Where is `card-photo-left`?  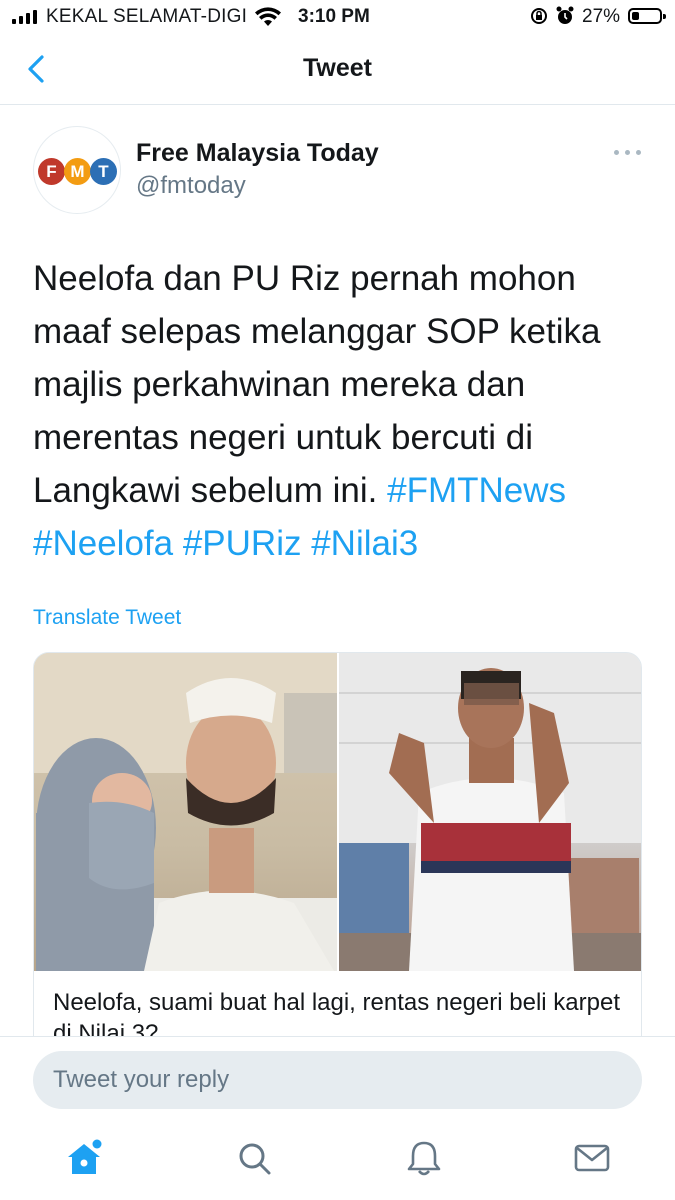 card-photo-left is located at coordinates (185, 812).